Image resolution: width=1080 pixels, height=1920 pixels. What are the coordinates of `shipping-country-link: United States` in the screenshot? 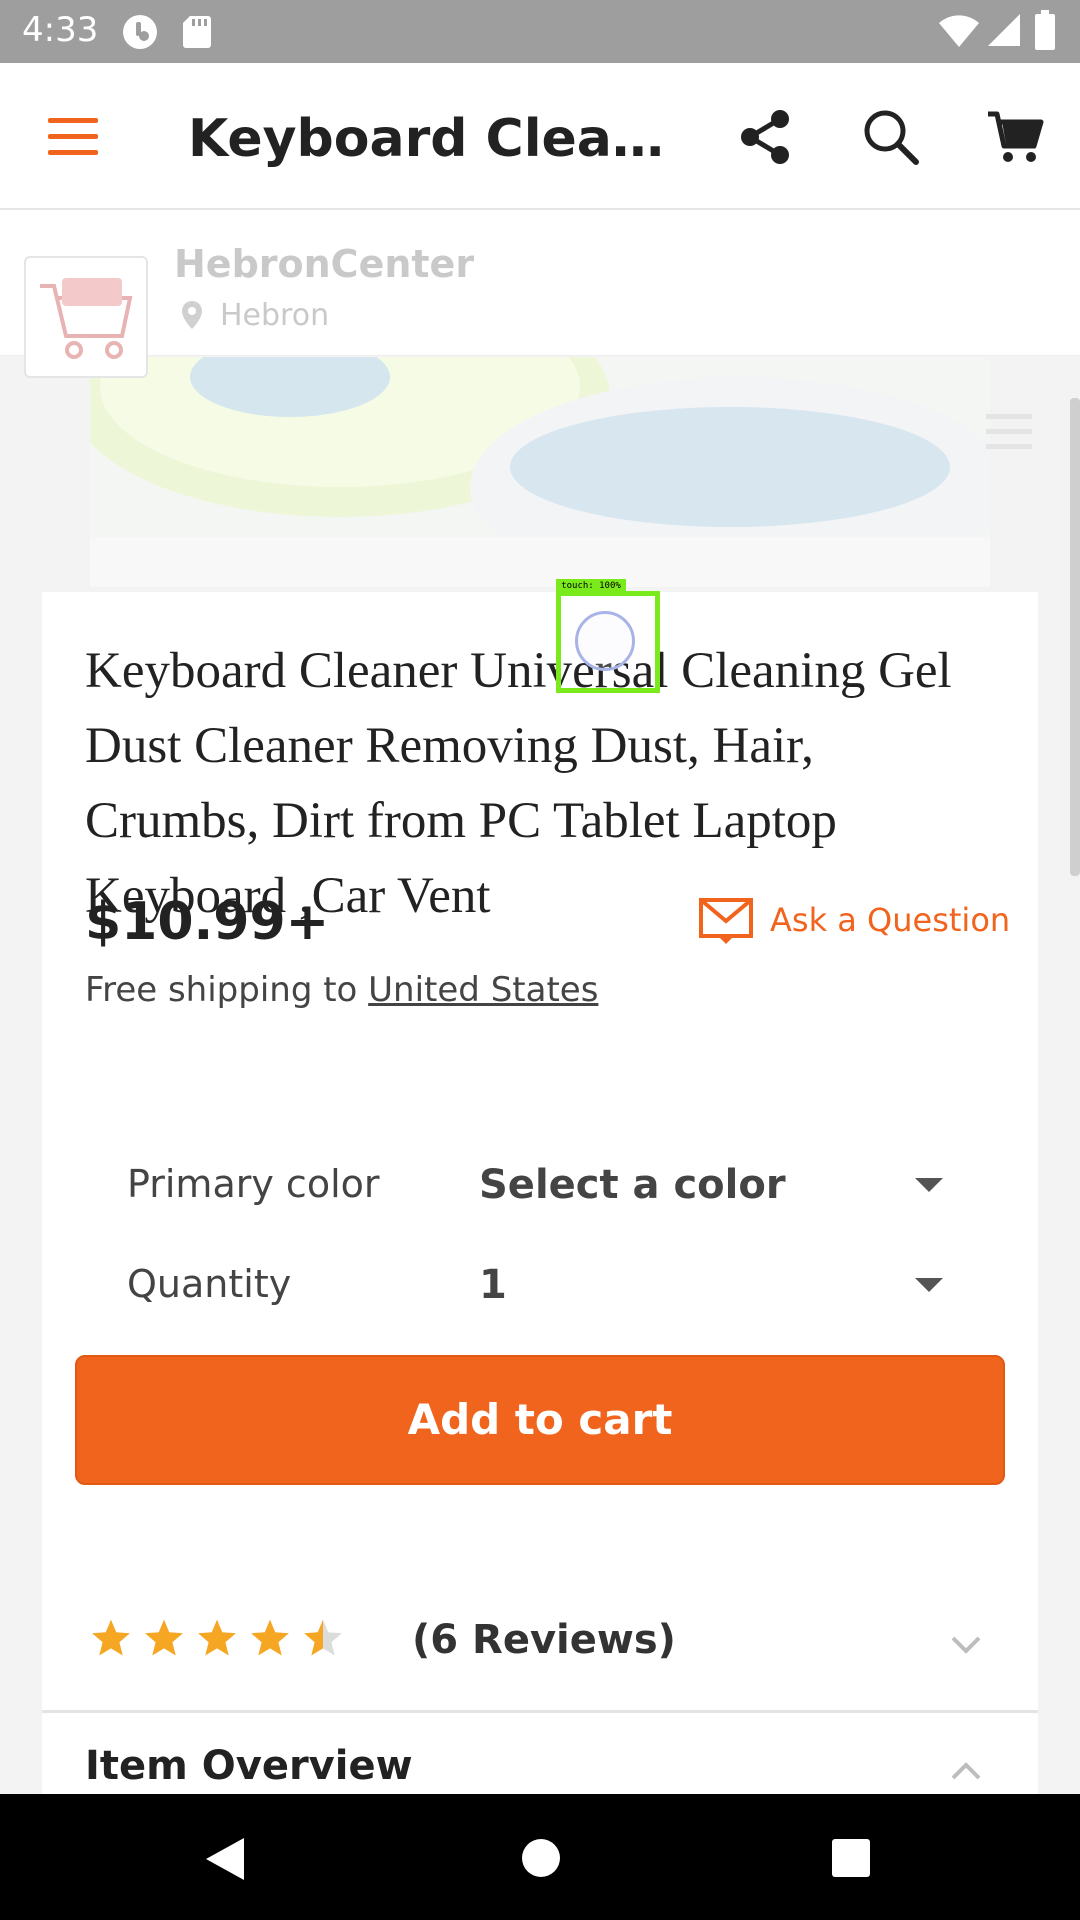 It's located at (483, 990).